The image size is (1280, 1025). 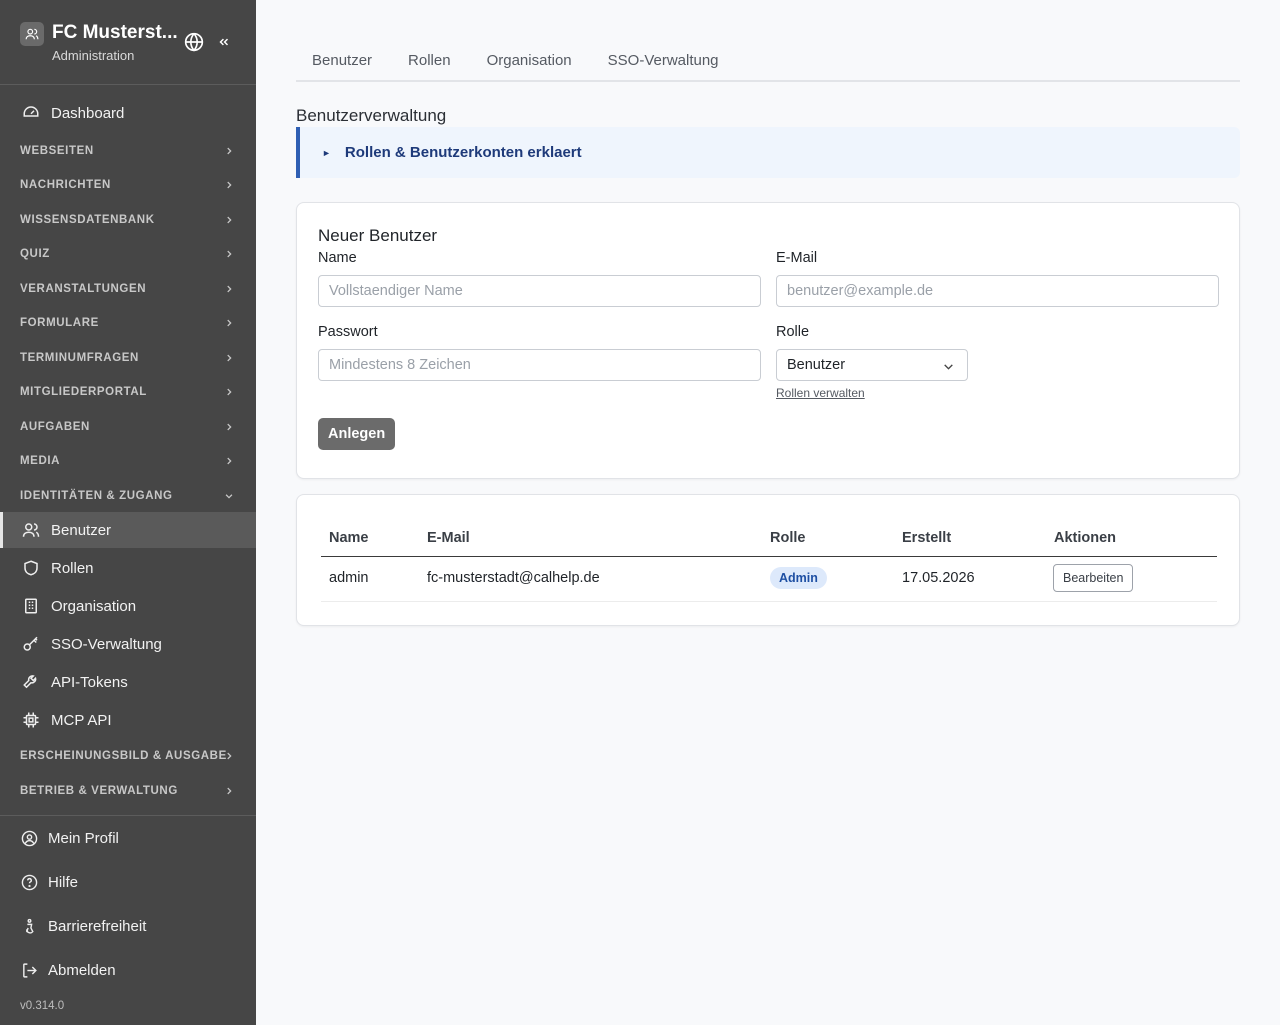 What do you see at coordinates (793, 332) in the screenshot?
I see `role-label: Rolle` at bounding box center [793, 332].